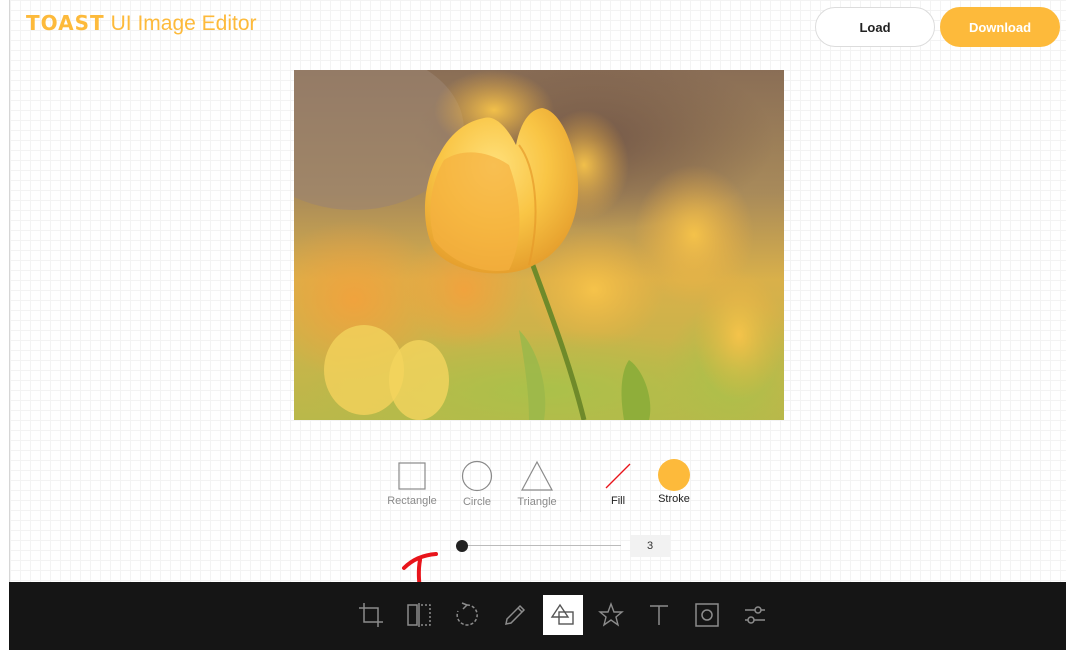 The height and width of the screenshot is (650, 1066). I want to click on shape-submenu: Rectangle Circle Triangle Fill Stroke, so click(540, 486).